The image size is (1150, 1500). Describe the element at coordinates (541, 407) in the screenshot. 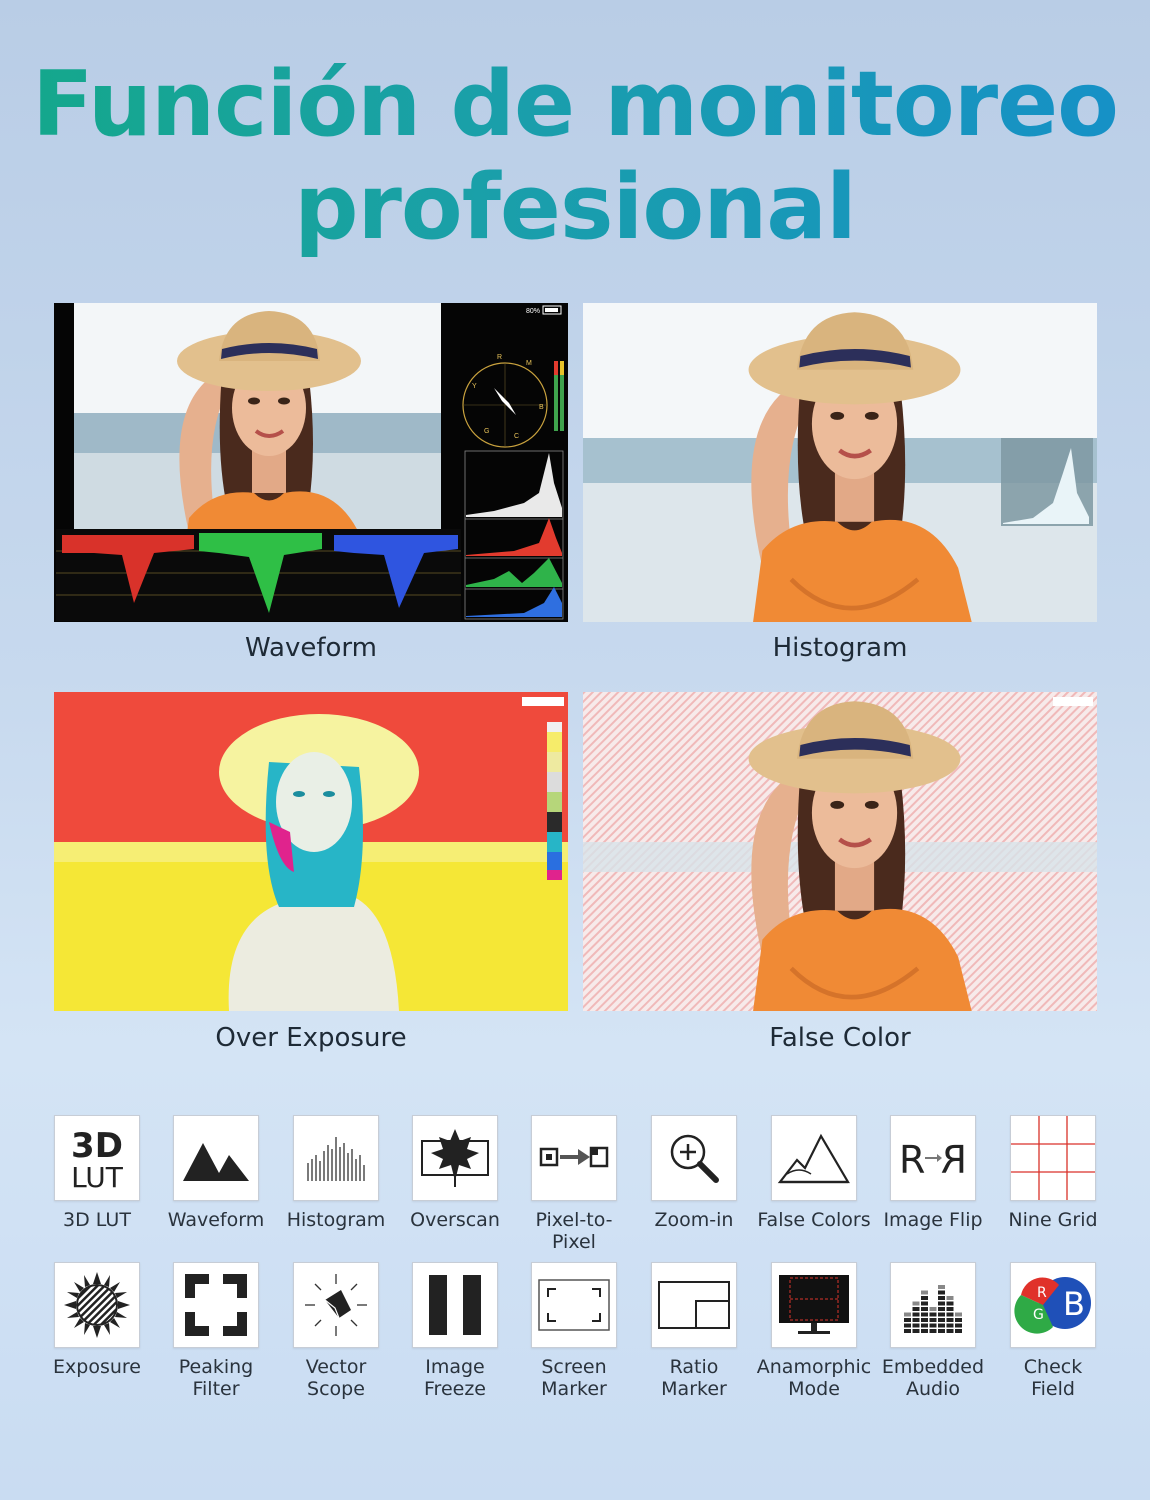

I see `svg-text: B` at that location.